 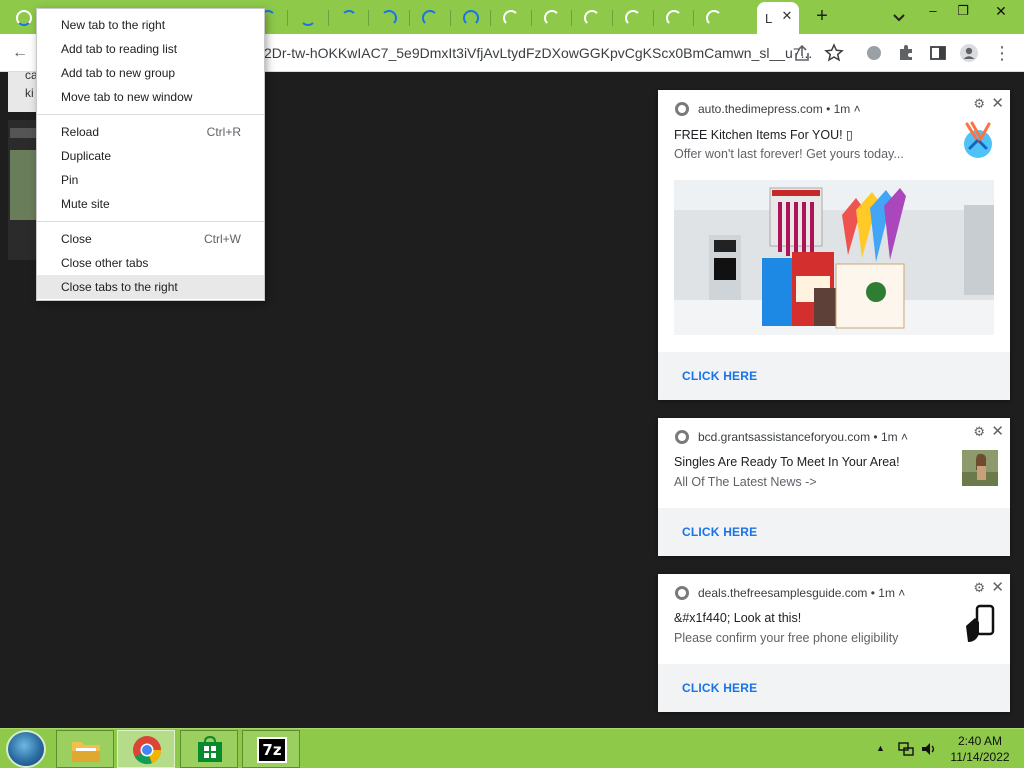 What do you see at coordinates (933, 11) in the screenshot?
I see `minimize-button: –` at bounding box center [933, 11].